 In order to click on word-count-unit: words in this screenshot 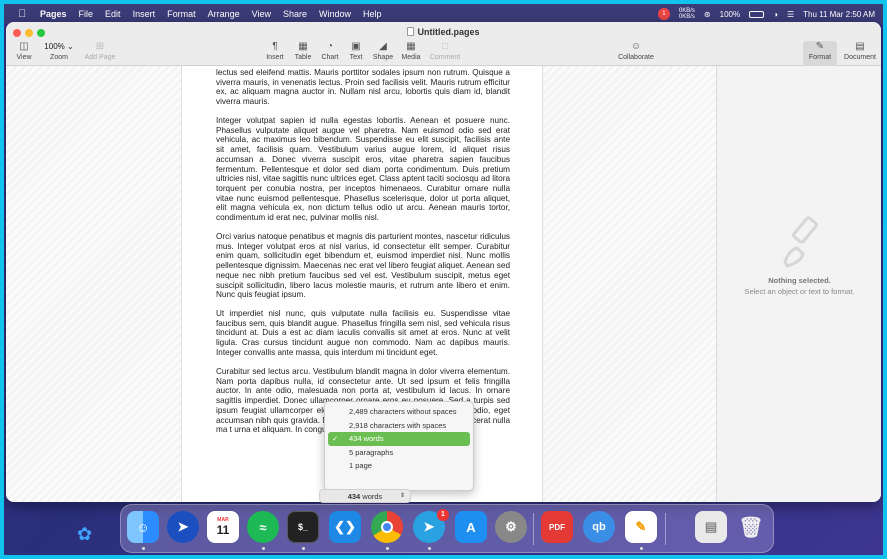, I will do `click(372, 496)`.